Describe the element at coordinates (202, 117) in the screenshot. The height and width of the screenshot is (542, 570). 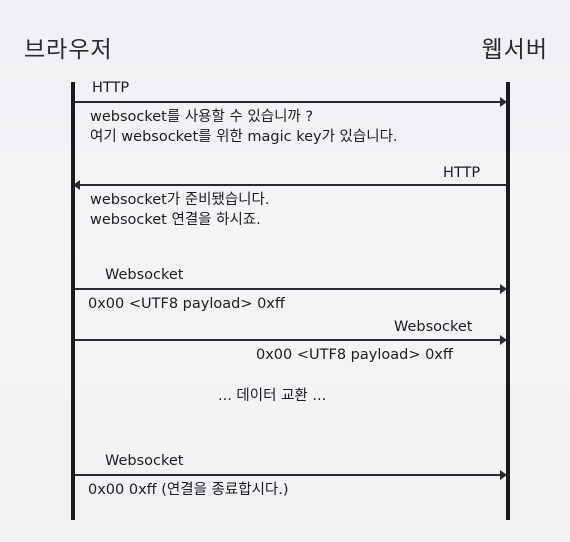
I see `message-1-line-1: websocket를 사용할 수 있습니까 ?` at that location.